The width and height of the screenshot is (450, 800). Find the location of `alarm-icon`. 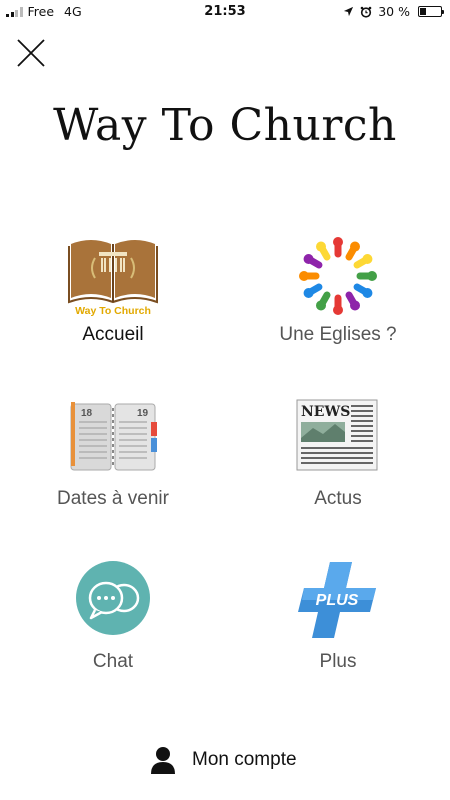

alarm-icon is located at coordinates (366, 12).